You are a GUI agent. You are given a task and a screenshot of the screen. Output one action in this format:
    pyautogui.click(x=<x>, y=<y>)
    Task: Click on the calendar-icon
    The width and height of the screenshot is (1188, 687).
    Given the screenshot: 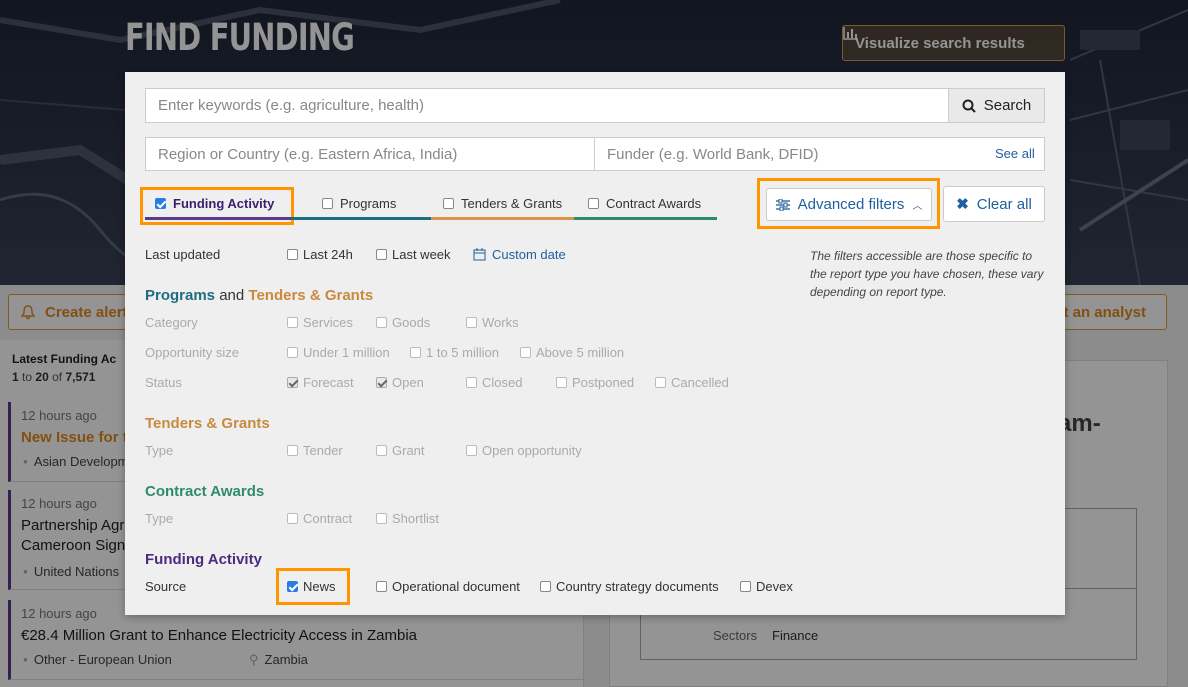 What is the action you would take?
    pyautogui.click(x=479, y=254)
    